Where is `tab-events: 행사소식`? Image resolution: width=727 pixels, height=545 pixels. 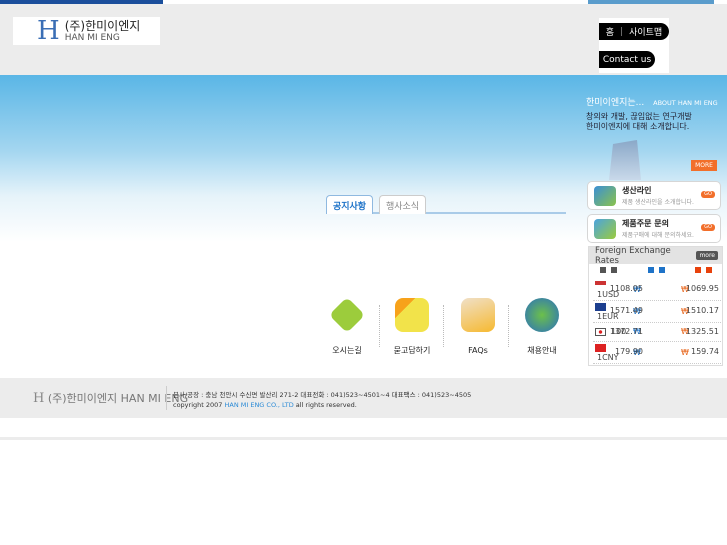
tab-events: 행사소식 is located at coordinates (402, 204).